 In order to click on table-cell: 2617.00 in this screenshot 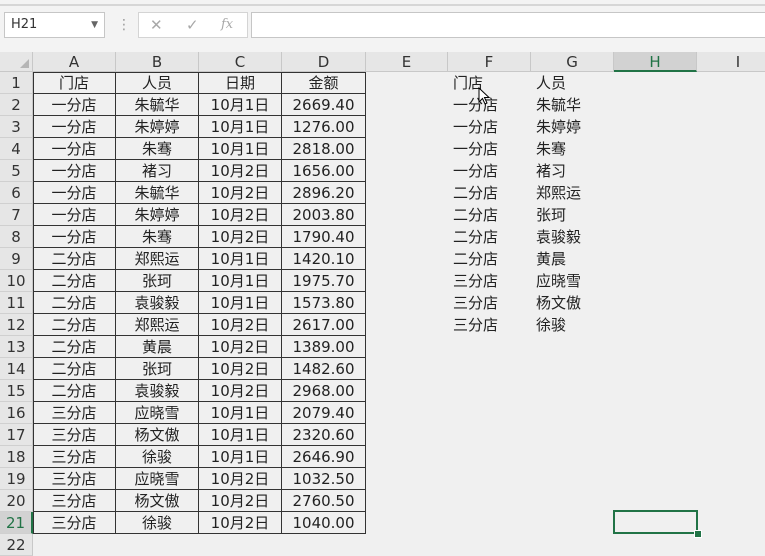, I will do `click(324, 325)`.